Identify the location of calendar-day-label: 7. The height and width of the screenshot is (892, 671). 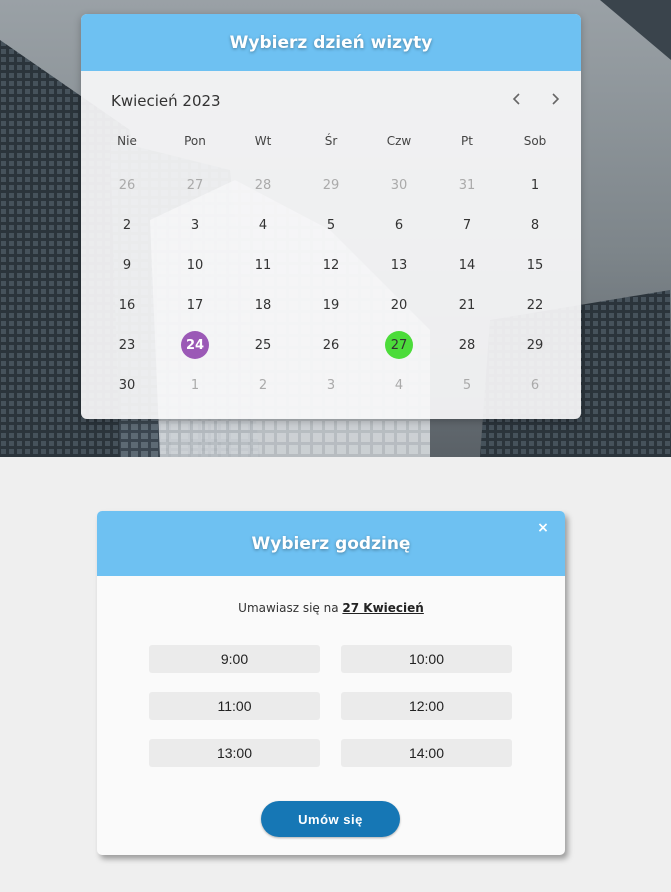
(467, 225).